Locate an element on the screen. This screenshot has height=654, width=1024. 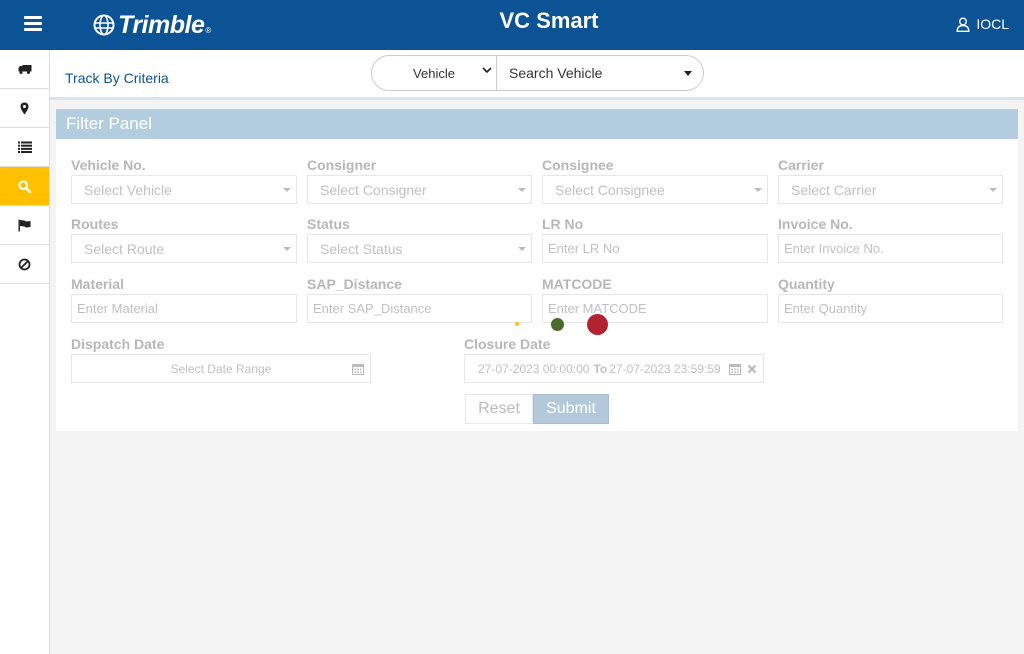
sidebar-item-vehicles is located at coordinates (24, 69).